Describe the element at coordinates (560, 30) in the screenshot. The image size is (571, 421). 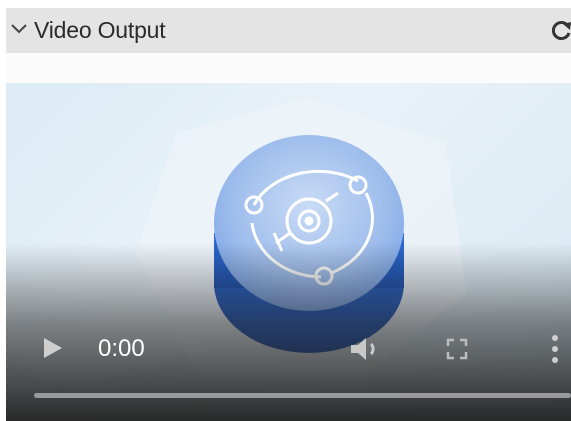
I see `refresh-icon` at that location.